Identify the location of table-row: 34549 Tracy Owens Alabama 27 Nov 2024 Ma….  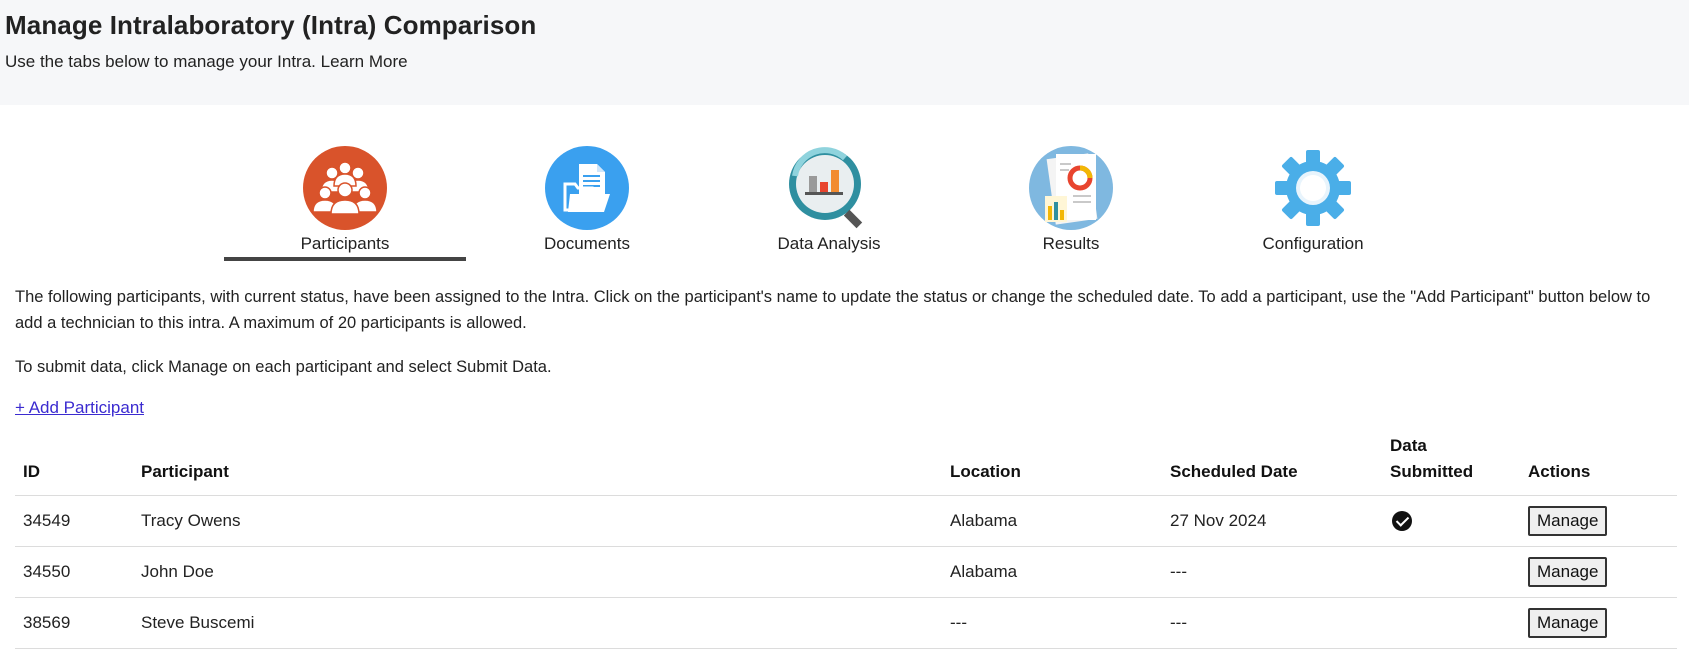
(846, 521).